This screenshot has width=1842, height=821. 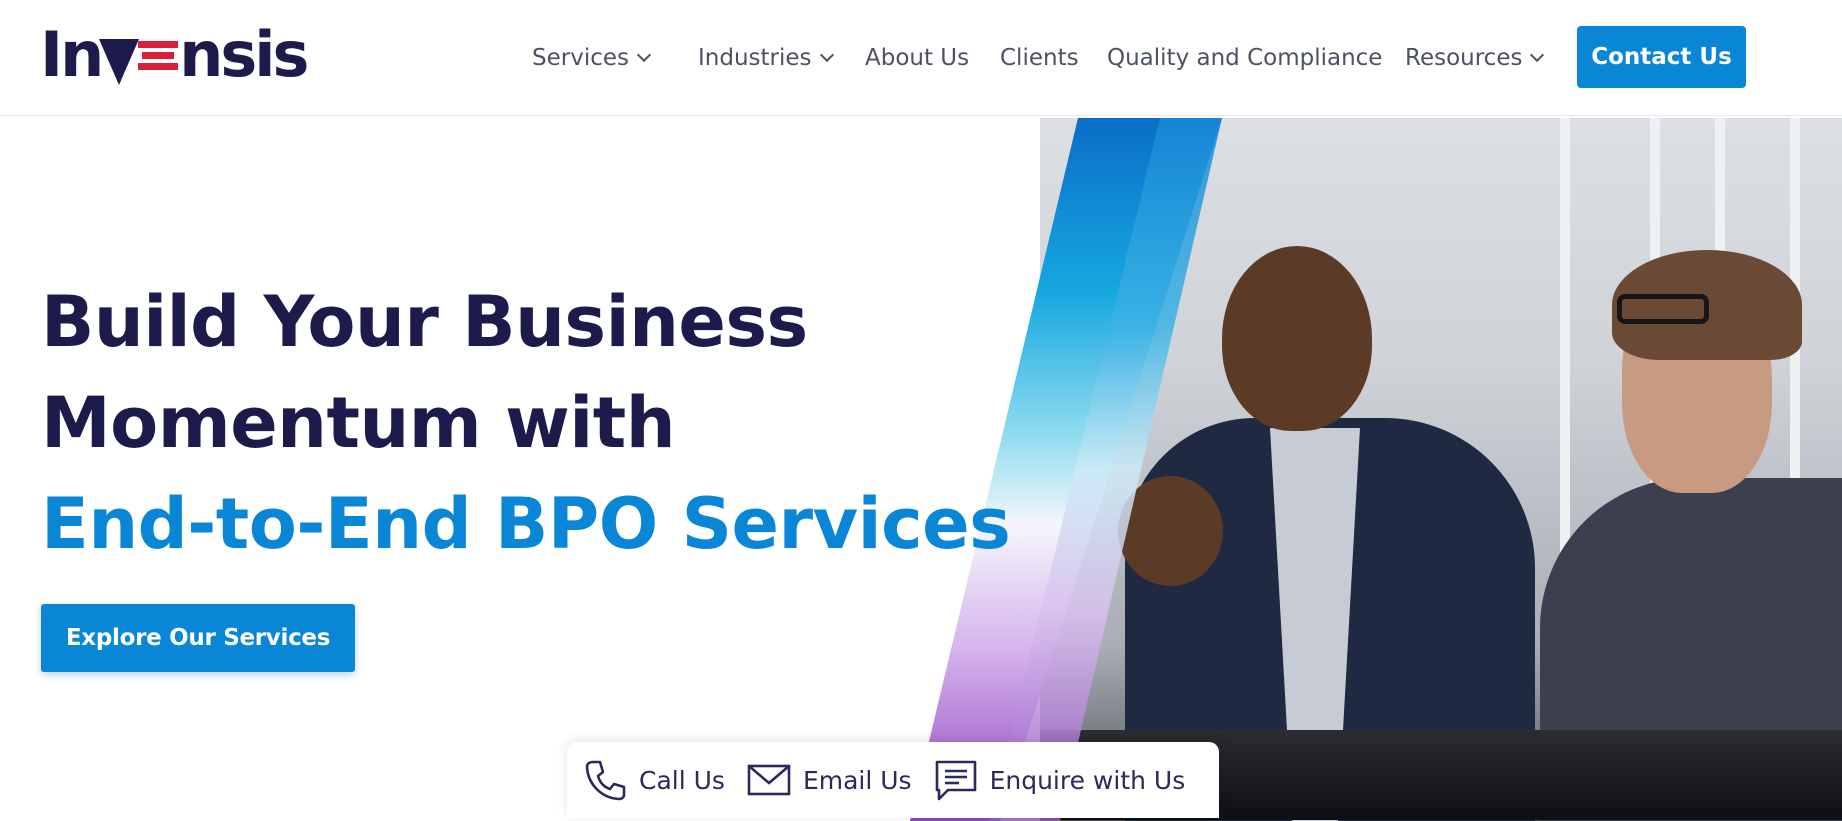 I want to click on logo-e-mark, so click(x=158, y=55).